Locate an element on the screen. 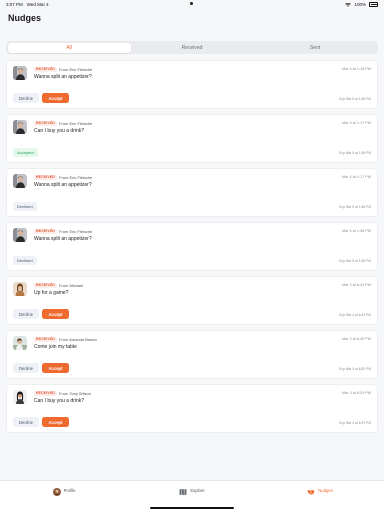  sent-time: Mar 3 at 6:29 PM is located at coordinates (356, 392).